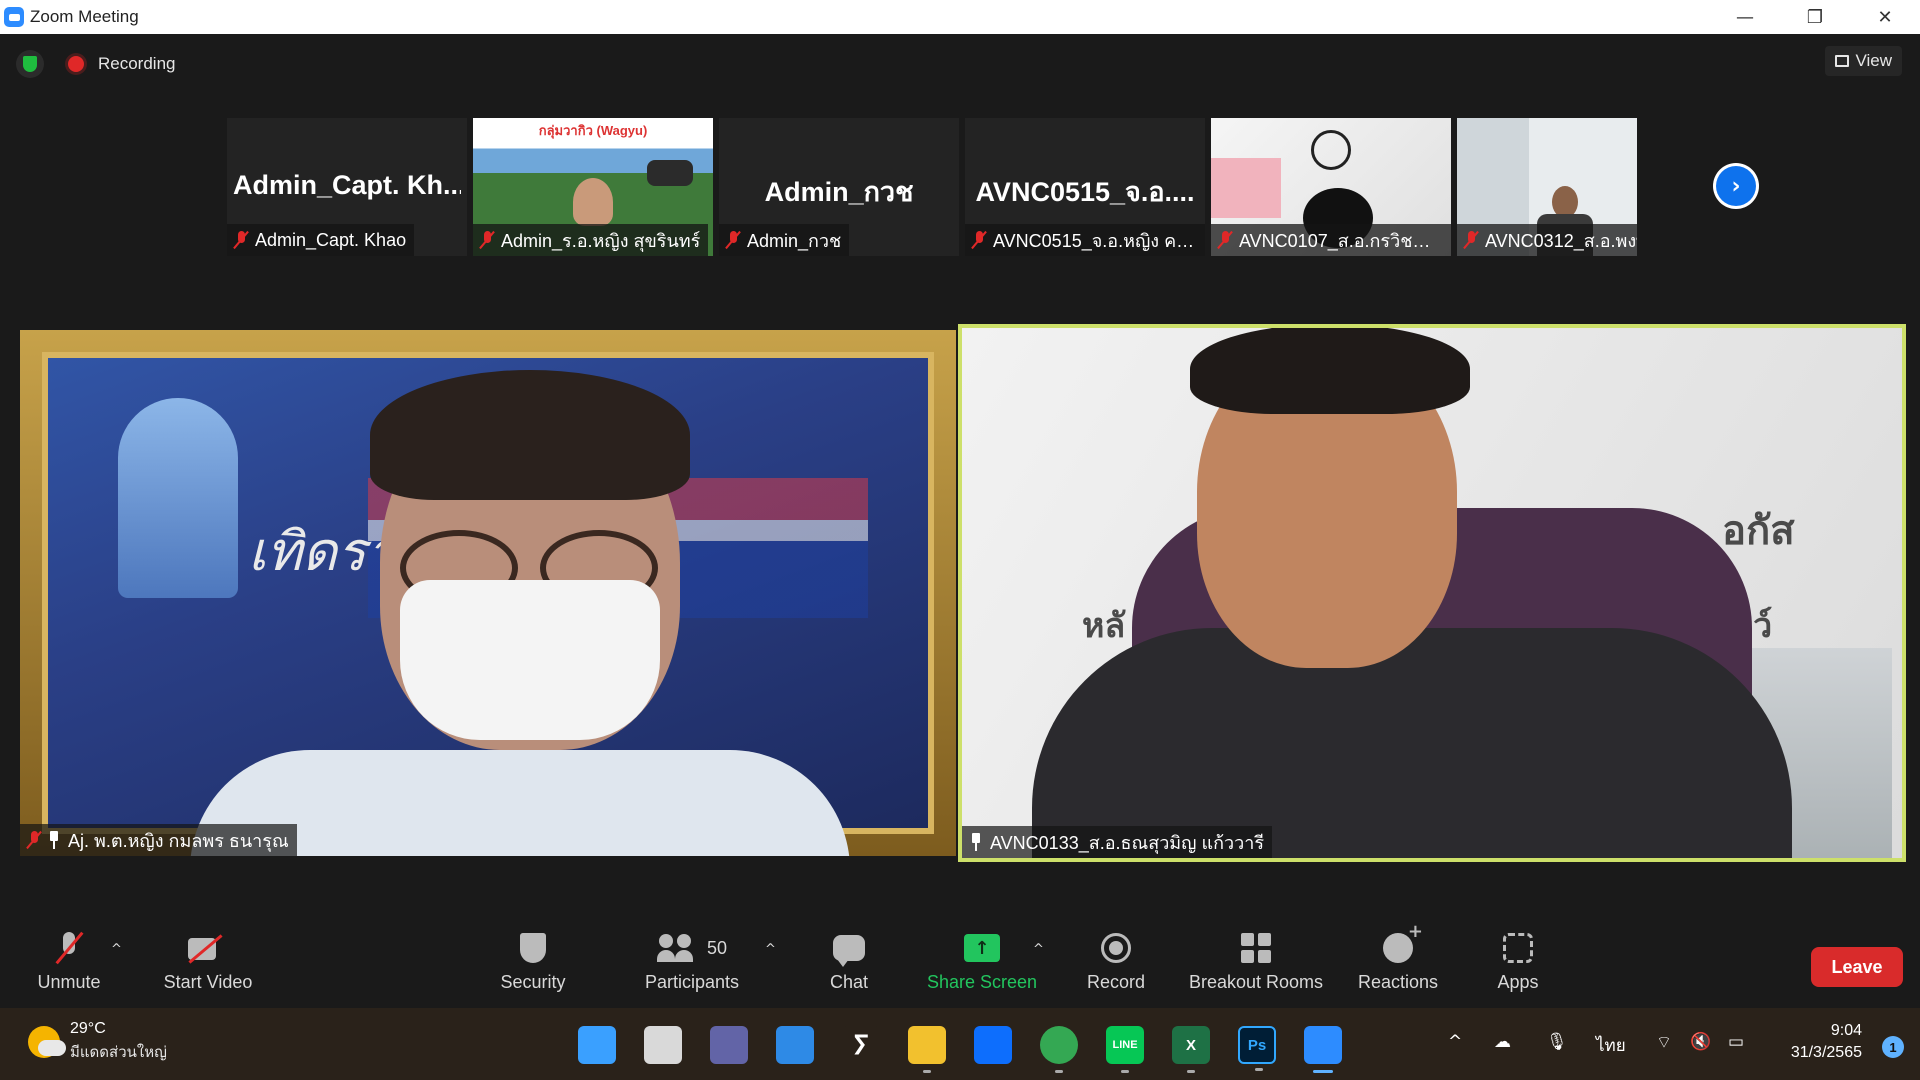 This screenshot has width=1920, height=1080. Describe the element at coordinates (1736, 1042) in the screenshot. I see `battery-icon: ▭` at that location.